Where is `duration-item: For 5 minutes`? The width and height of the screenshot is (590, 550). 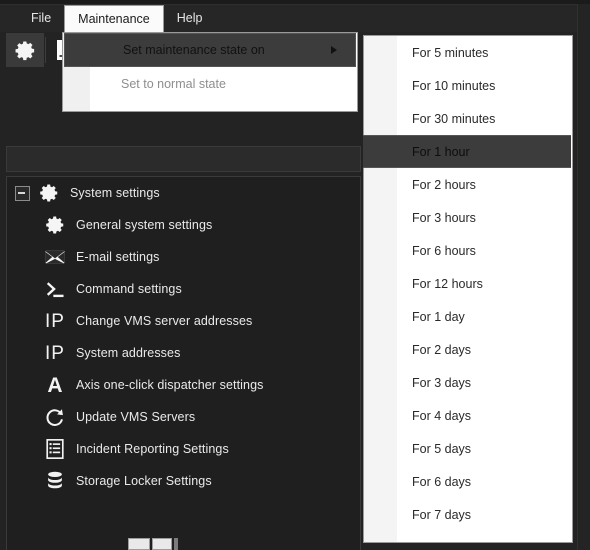
duration-item: For 5 minutes is located at coordinates (468, 52).